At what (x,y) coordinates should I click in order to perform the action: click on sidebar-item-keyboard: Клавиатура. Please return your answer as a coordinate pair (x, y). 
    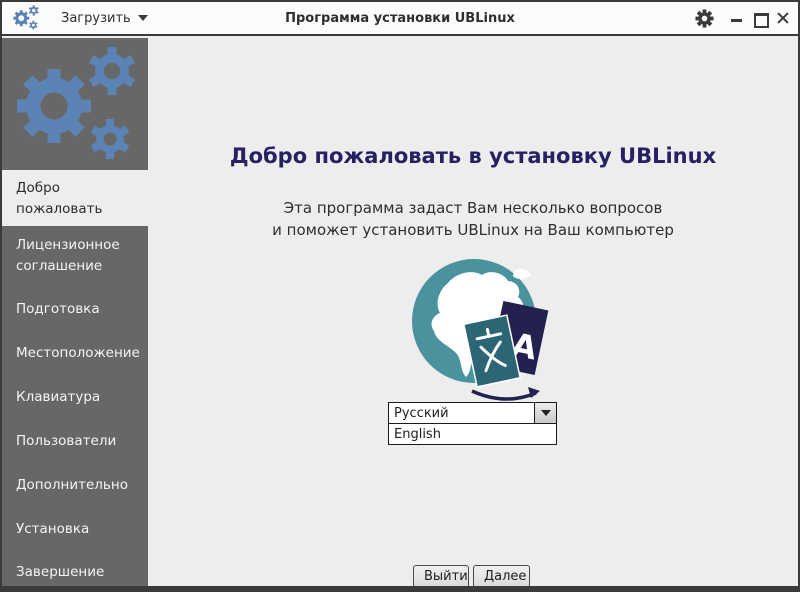
    Looking at the image, I should click on (75, 397).